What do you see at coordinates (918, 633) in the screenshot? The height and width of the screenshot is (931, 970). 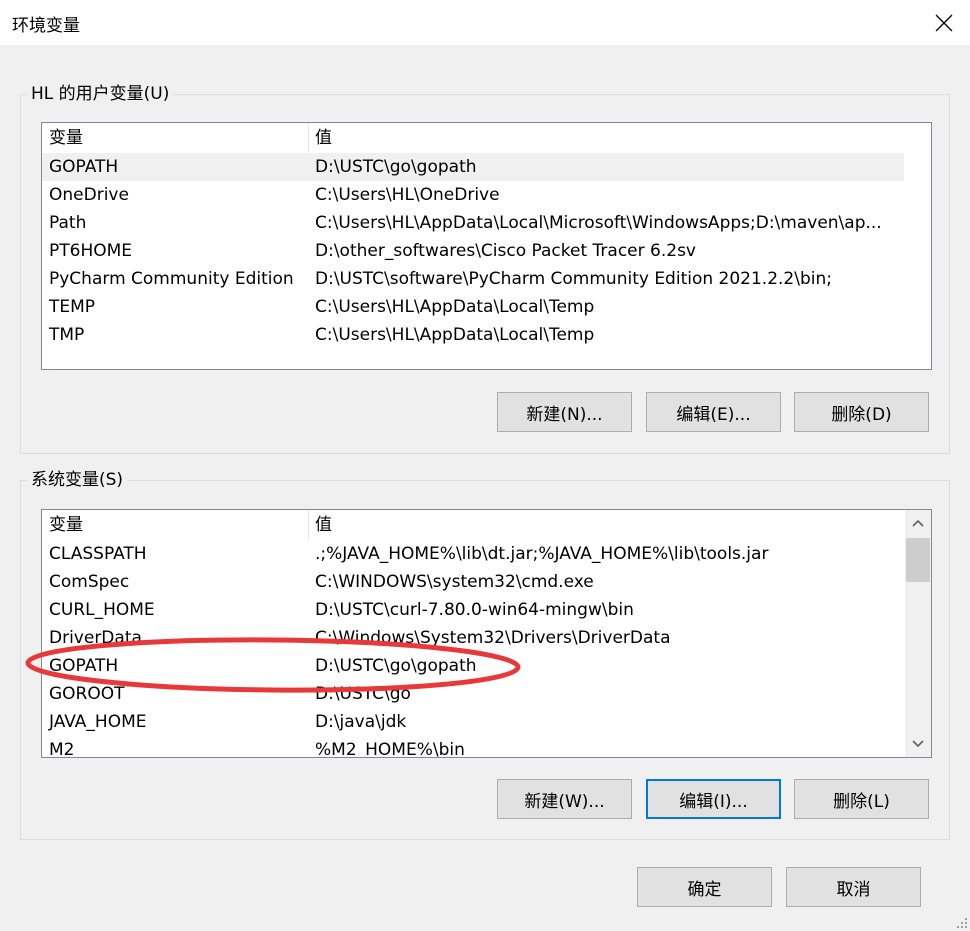 I see `vertical-scrollbar` at bounding box center [918, 633].